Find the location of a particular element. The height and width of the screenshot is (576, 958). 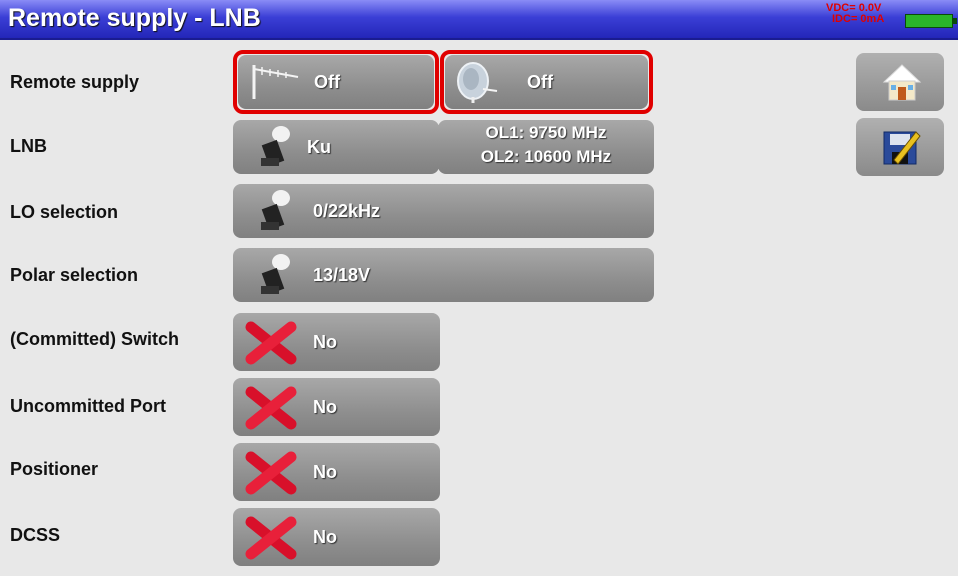

satellite-supply-highlight is located at coordinates (546, 82).